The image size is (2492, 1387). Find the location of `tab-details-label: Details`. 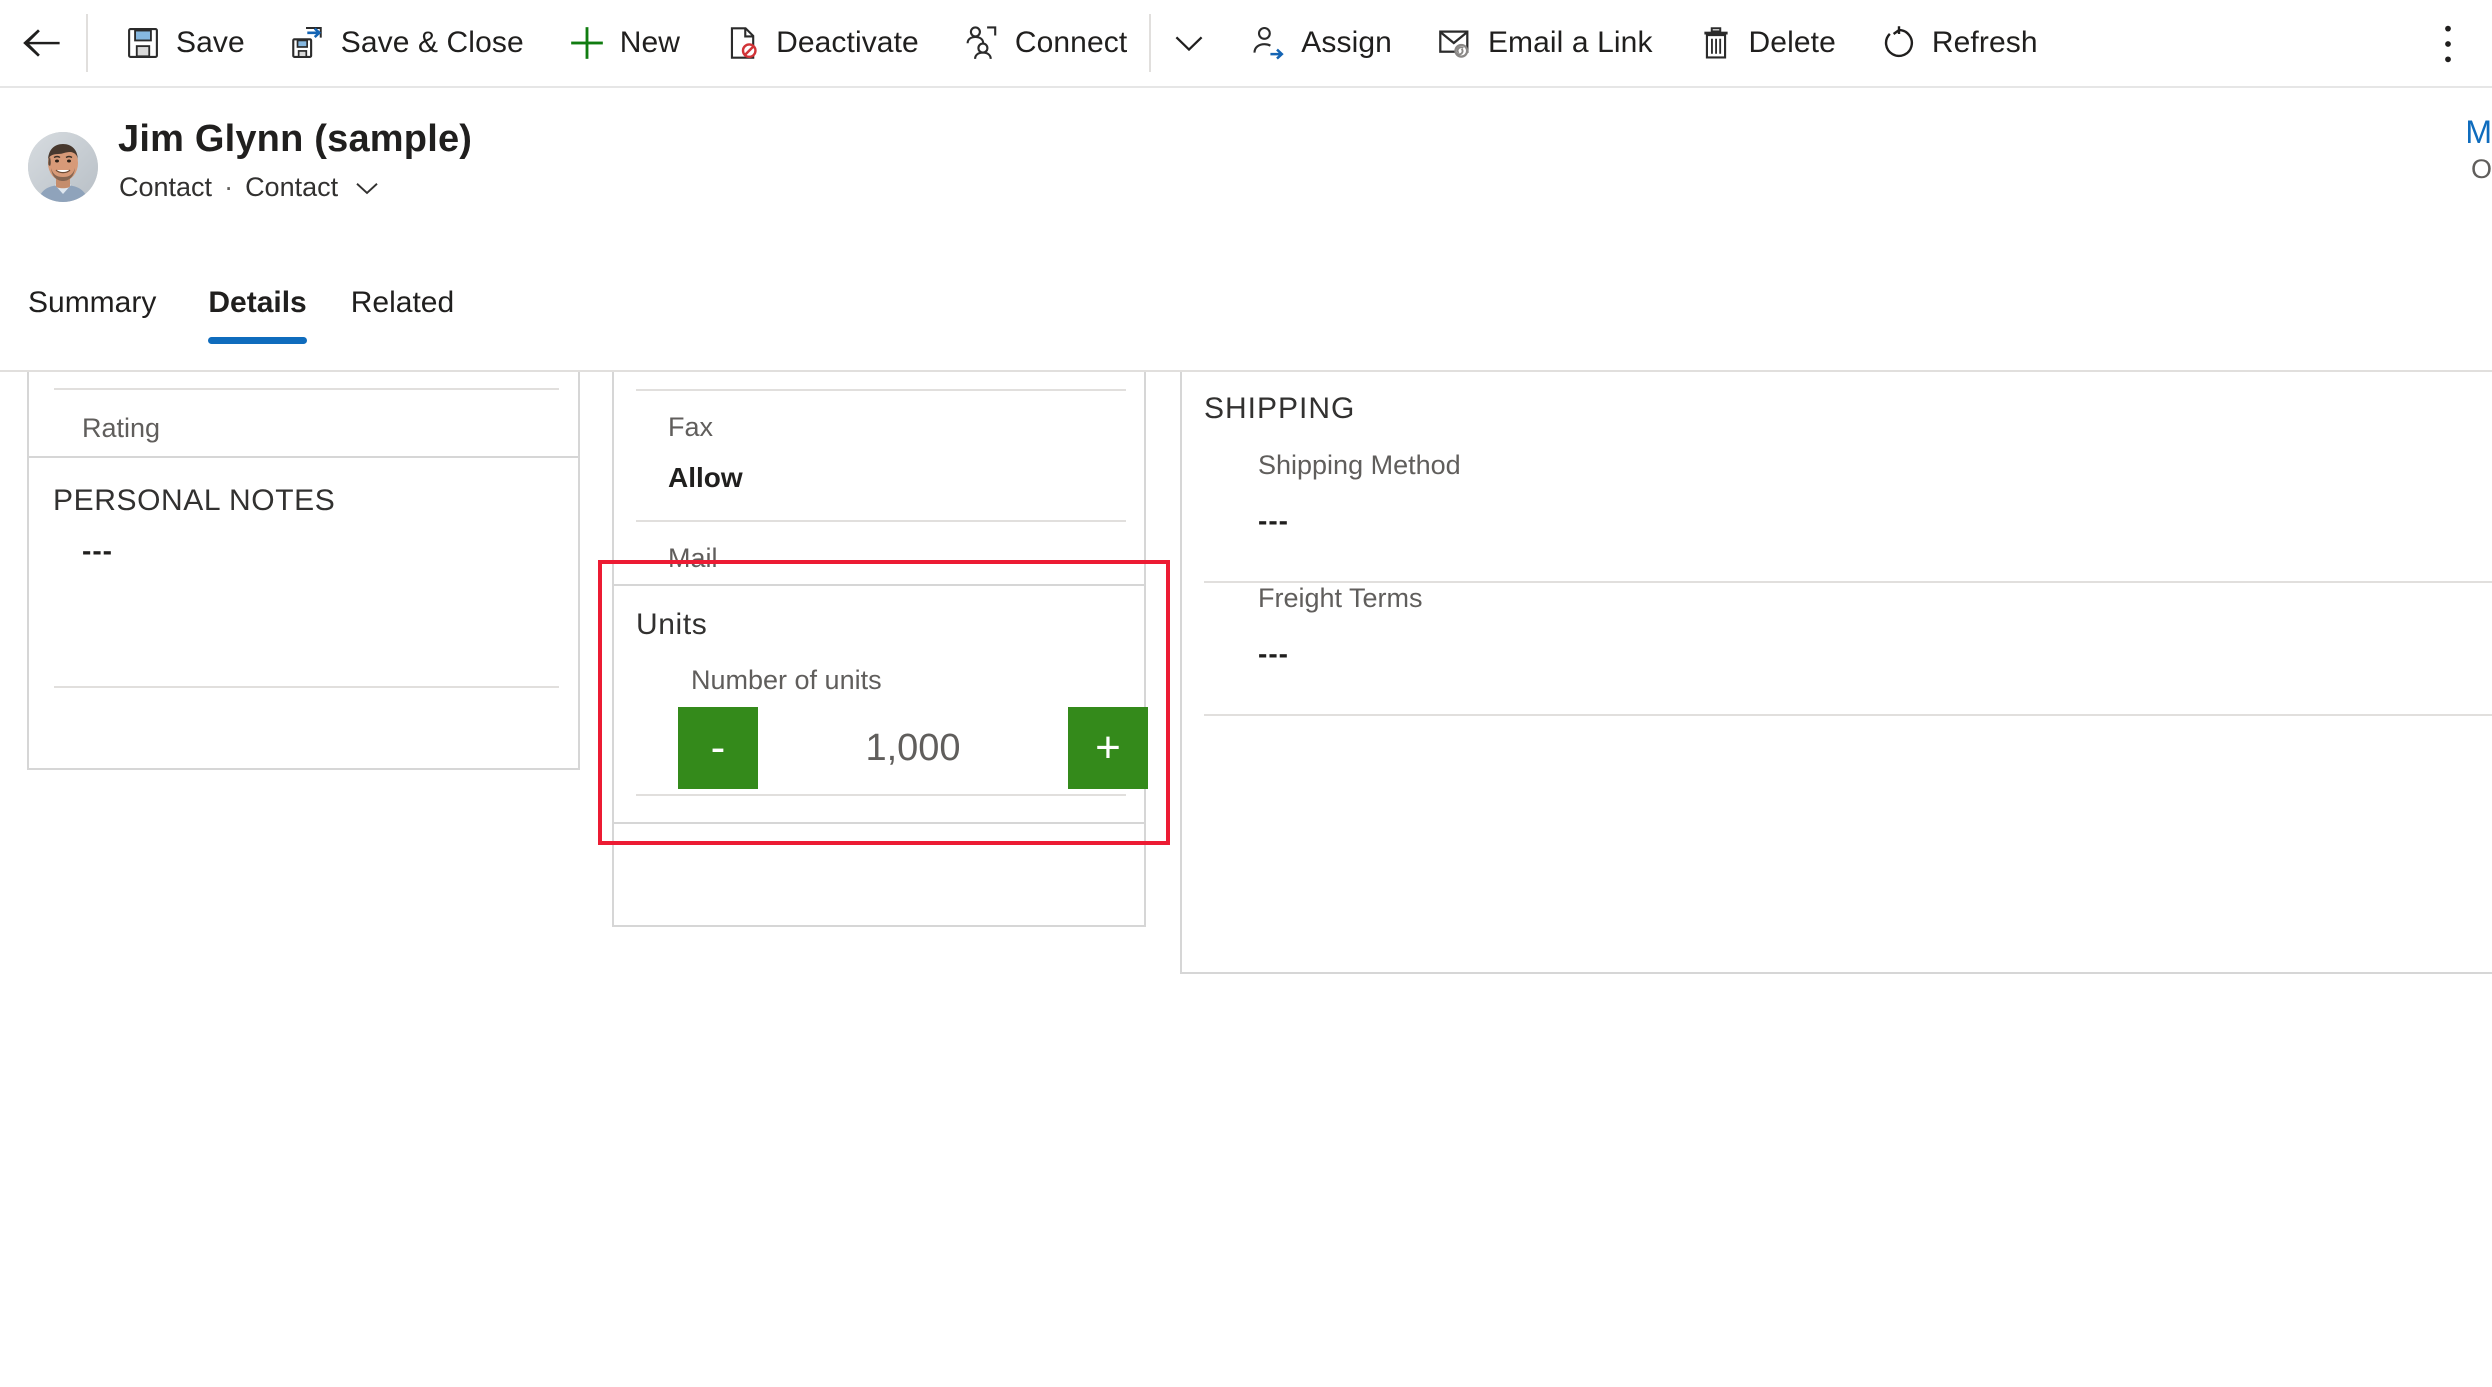

tab-details-label: Details is located at coordinates (257, 302).